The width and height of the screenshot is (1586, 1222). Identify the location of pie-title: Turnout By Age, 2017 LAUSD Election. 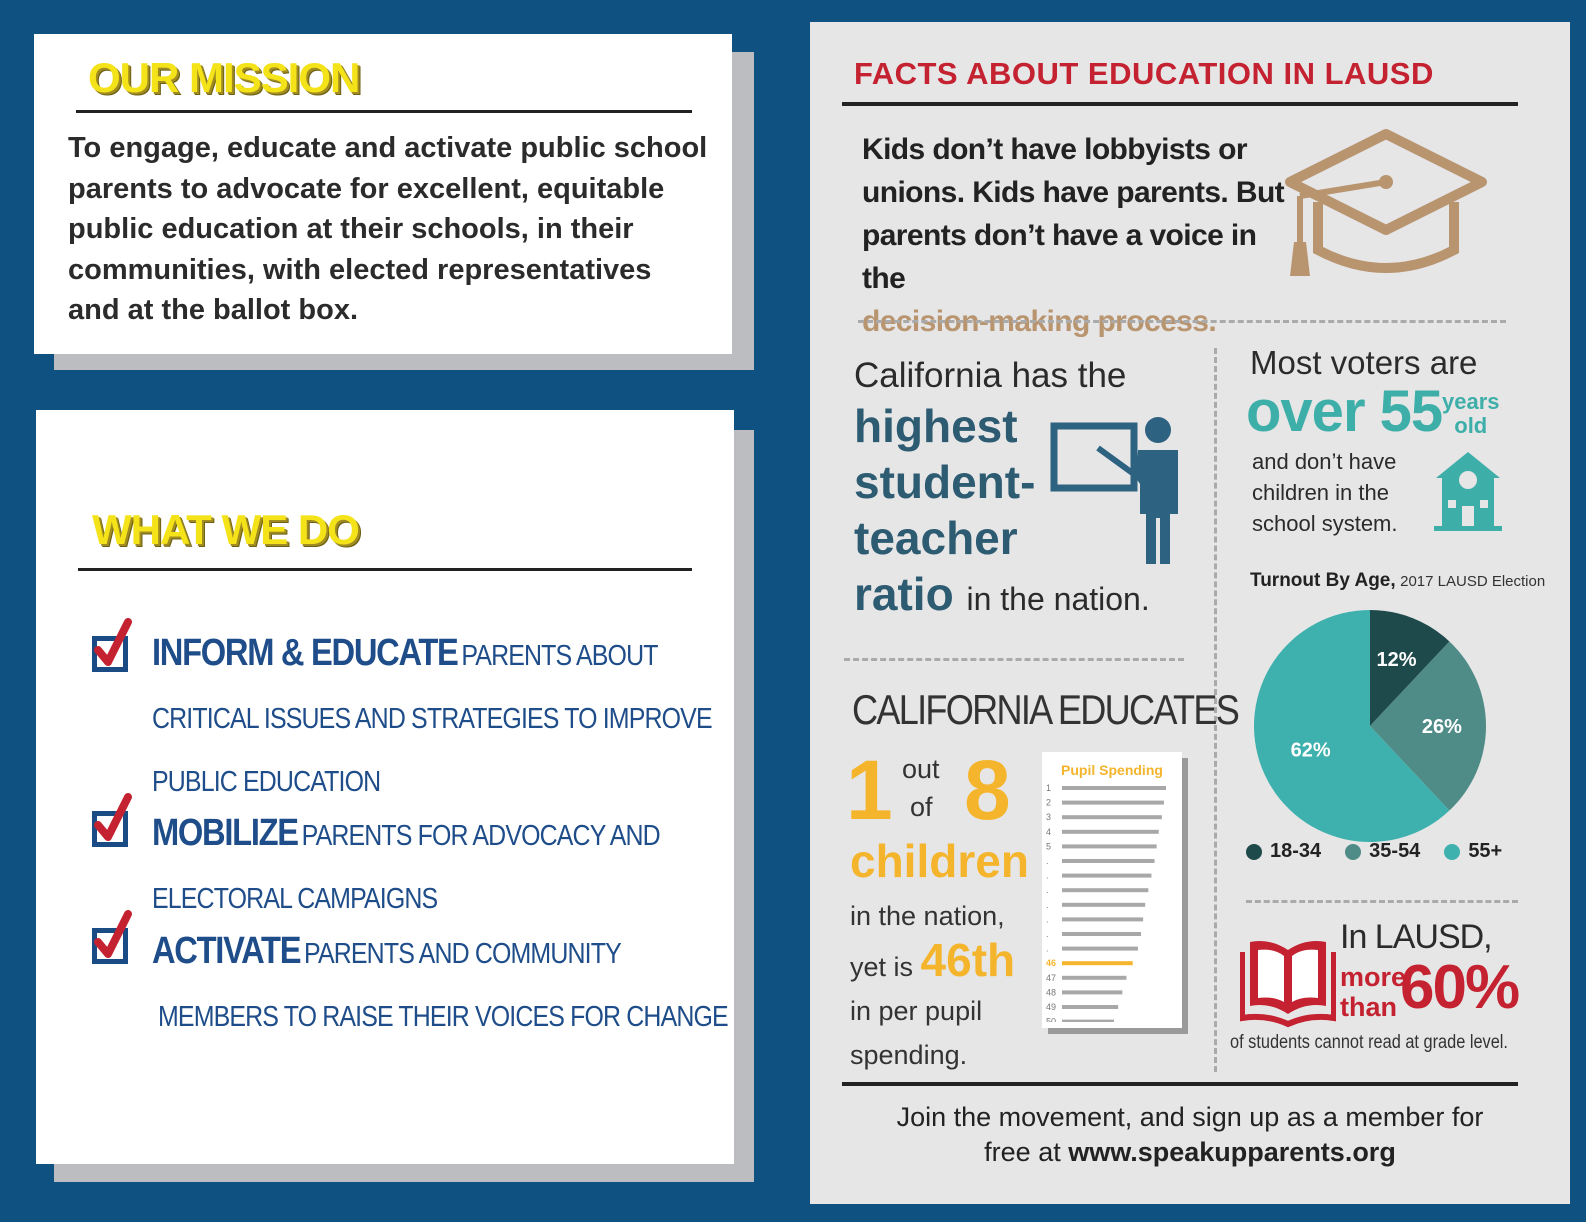
(1397, 581).